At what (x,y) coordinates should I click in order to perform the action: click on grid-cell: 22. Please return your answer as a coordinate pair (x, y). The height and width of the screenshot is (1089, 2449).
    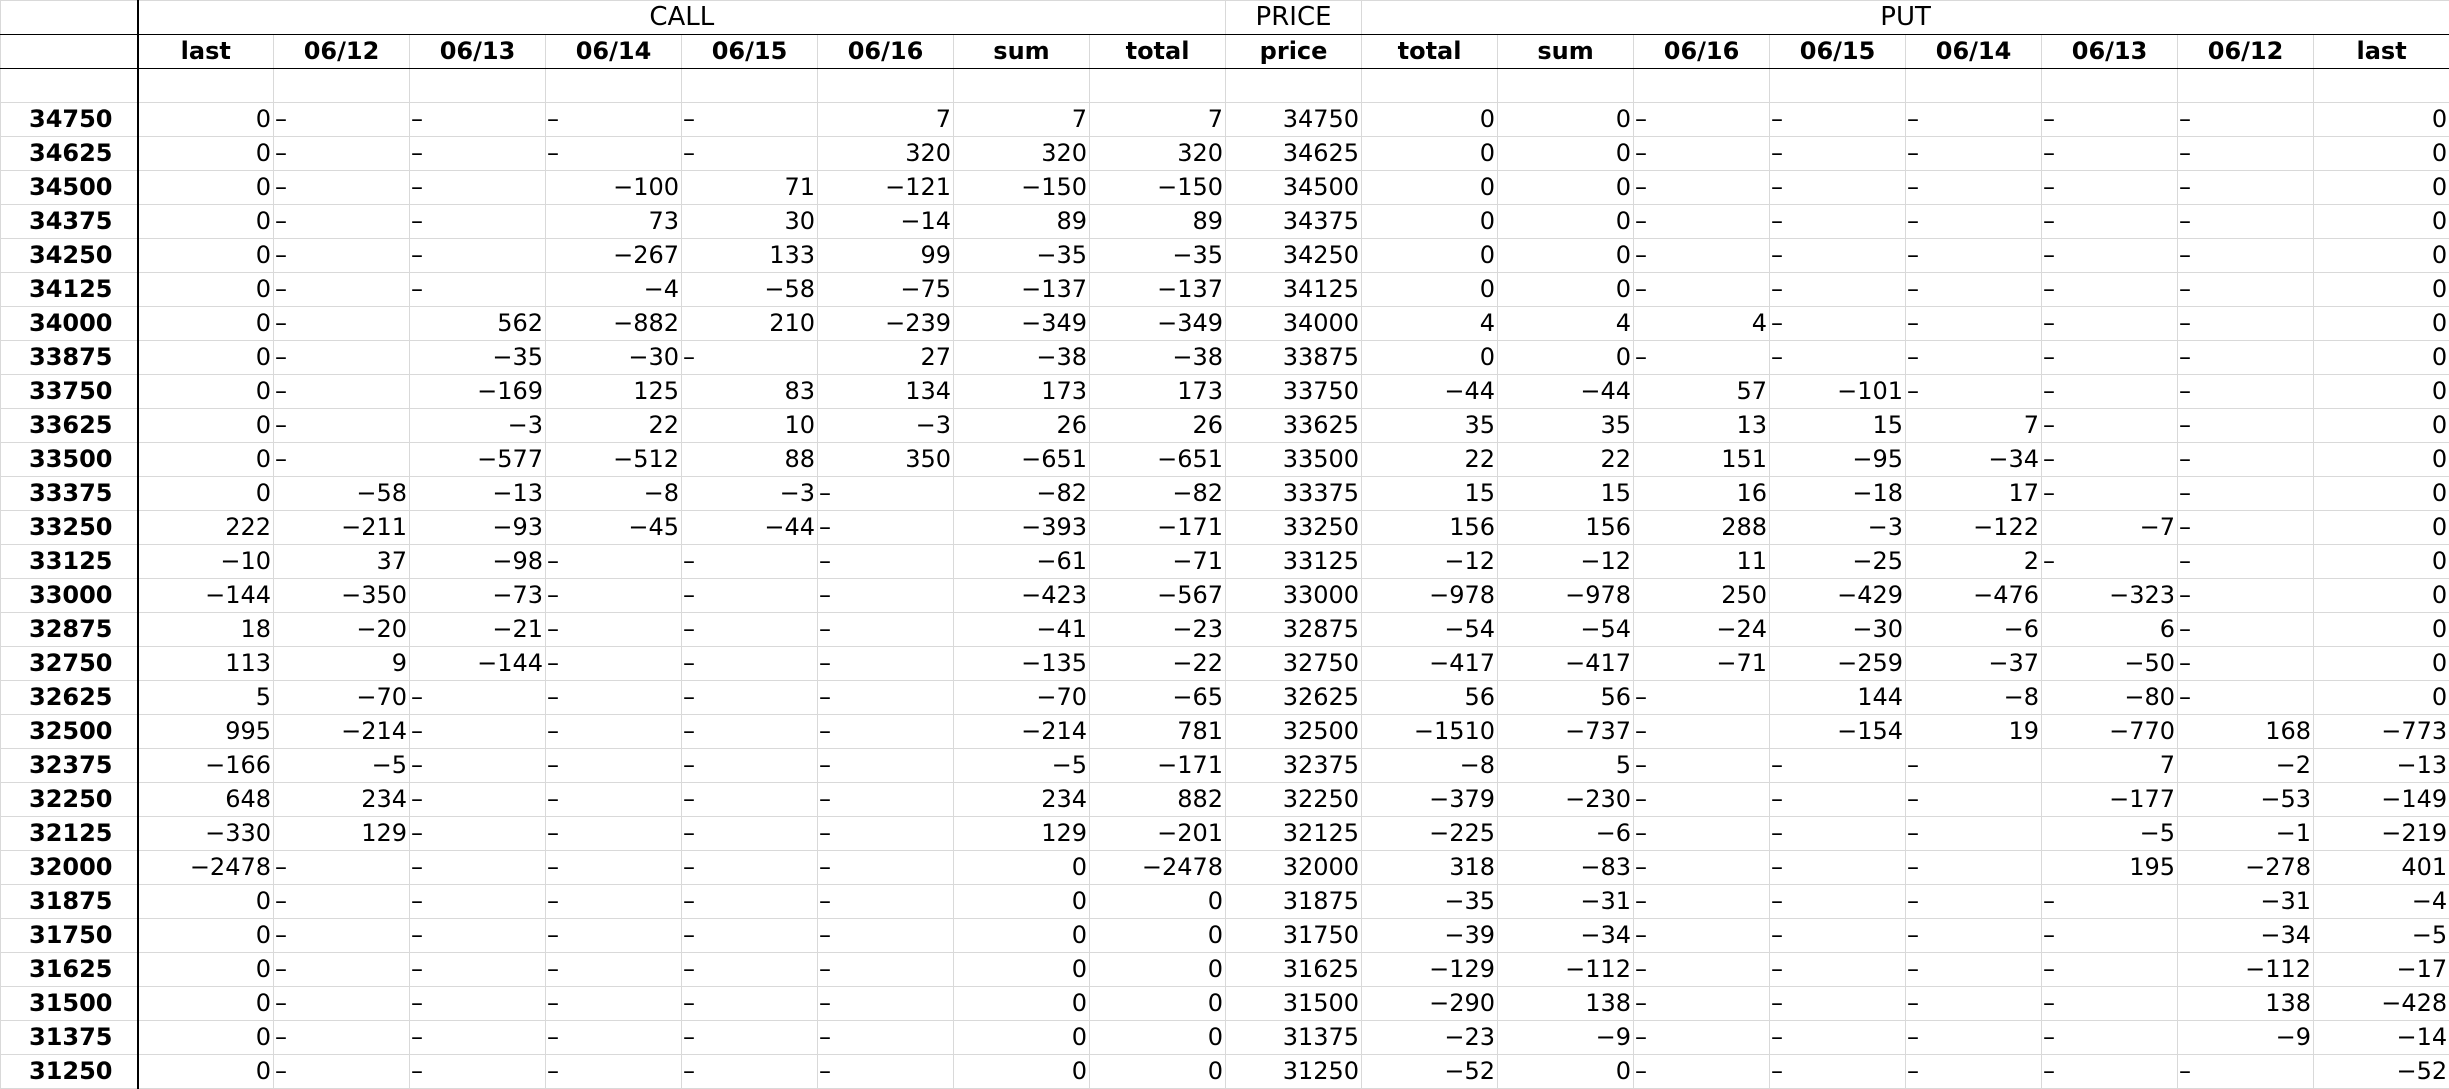
    Looking at the image, I should click on (1430, 459).